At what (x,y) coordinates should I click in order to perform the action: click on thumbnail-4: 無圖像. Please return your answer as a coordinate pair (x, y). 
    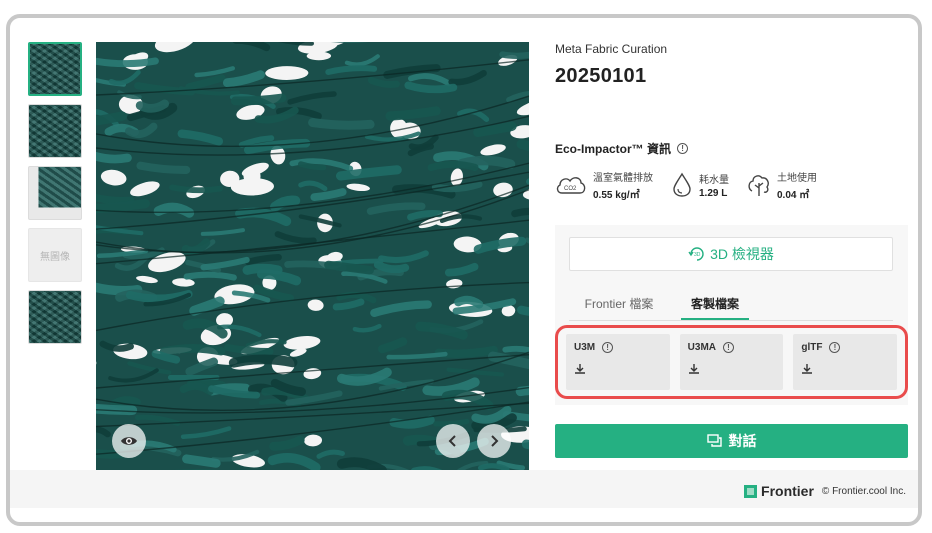
    Looking at the image, I should click on (55, 255).